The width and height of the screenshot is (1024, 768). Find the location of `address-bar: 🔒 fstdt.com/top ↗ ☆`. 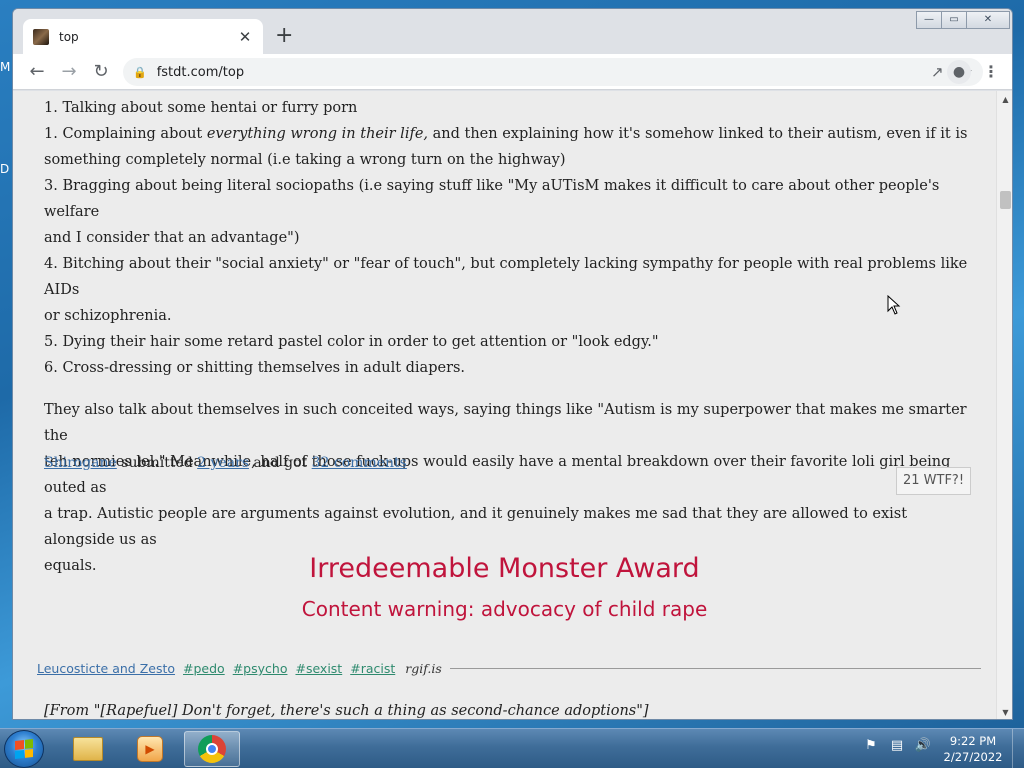

address-bar: 🔒 fstdt.com/top ↗ ☆ is located at coordinates (553, 72).